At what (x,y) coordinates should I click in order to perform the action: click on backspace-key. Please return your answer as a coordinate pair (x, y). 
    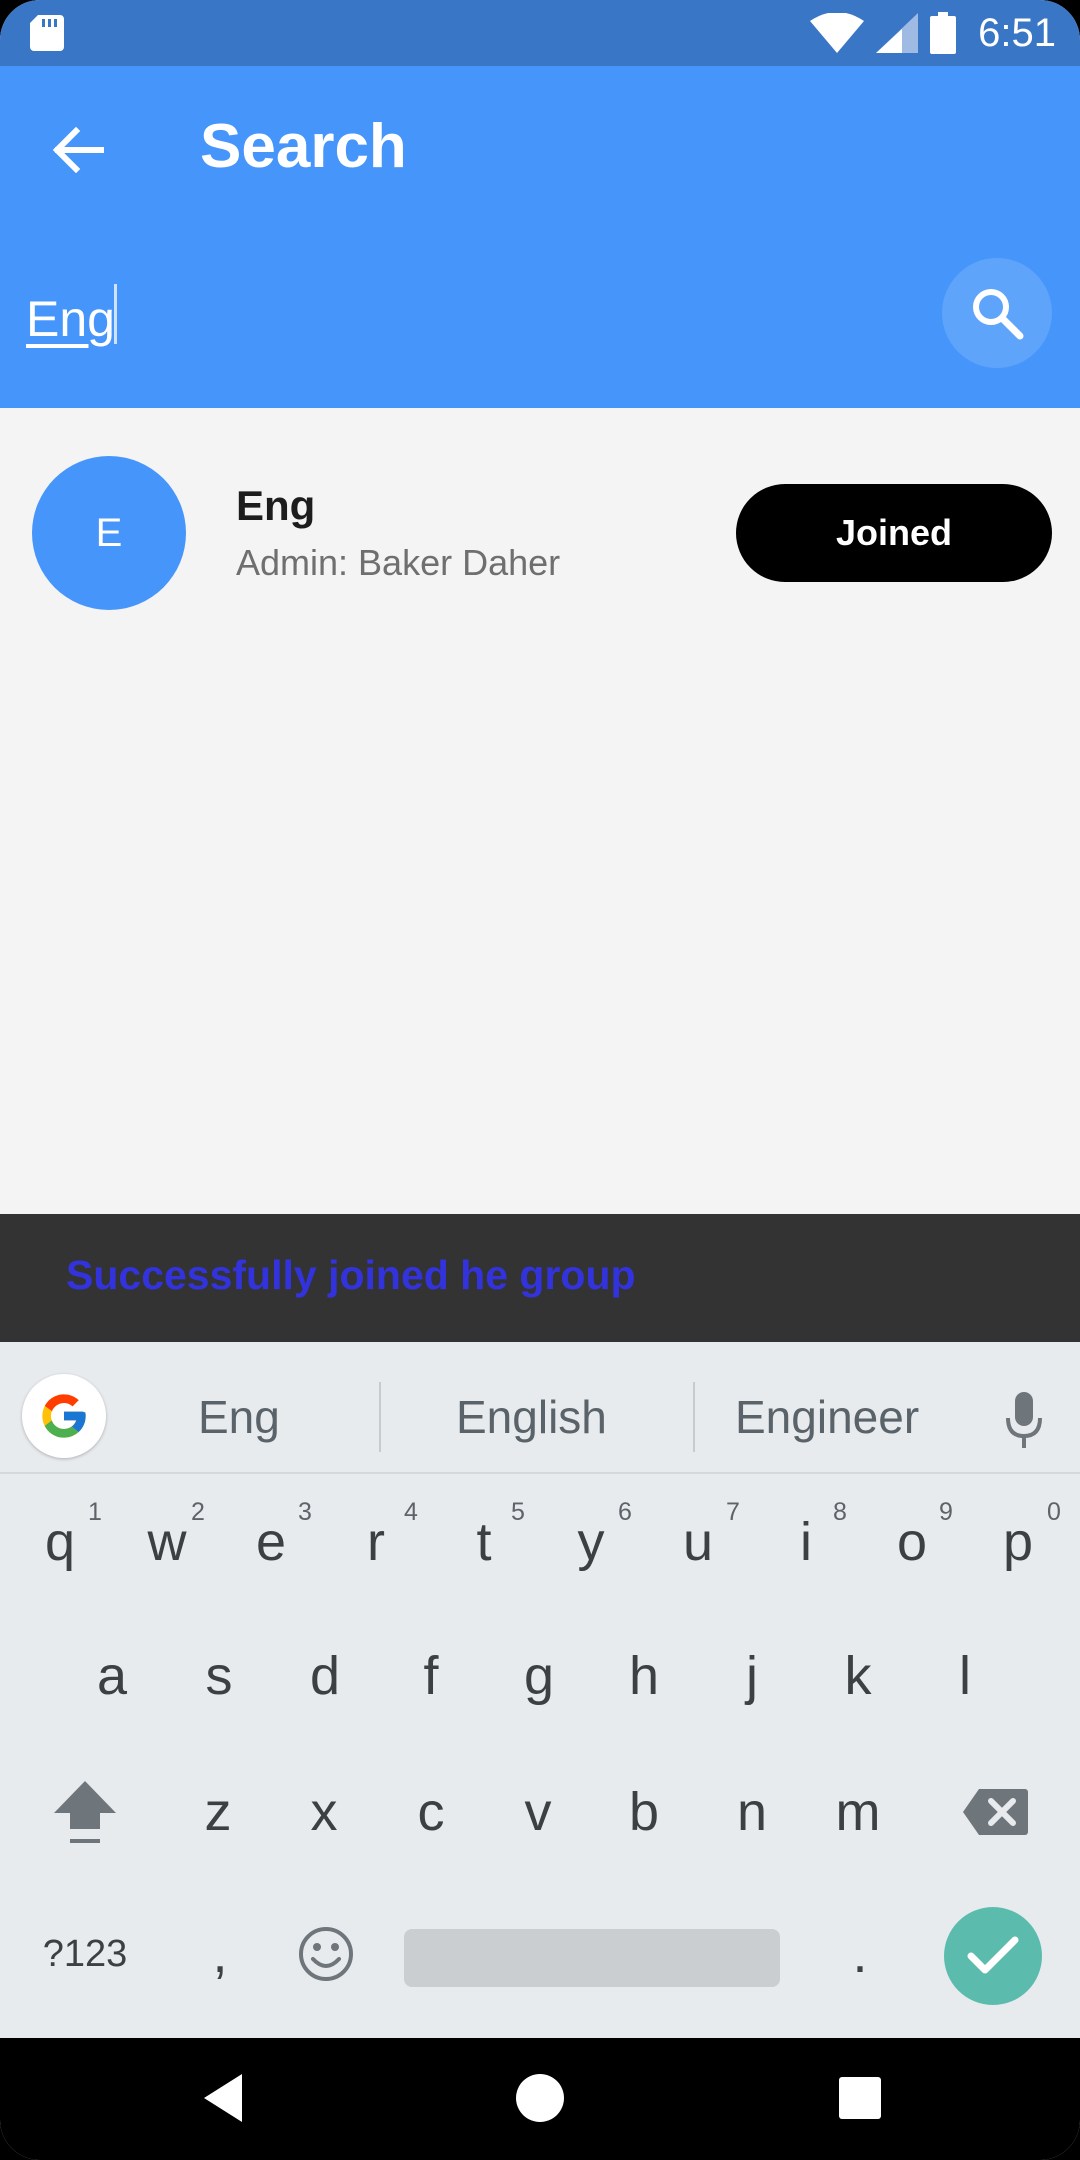
    Looking at the image, I should click on (995, 1812).